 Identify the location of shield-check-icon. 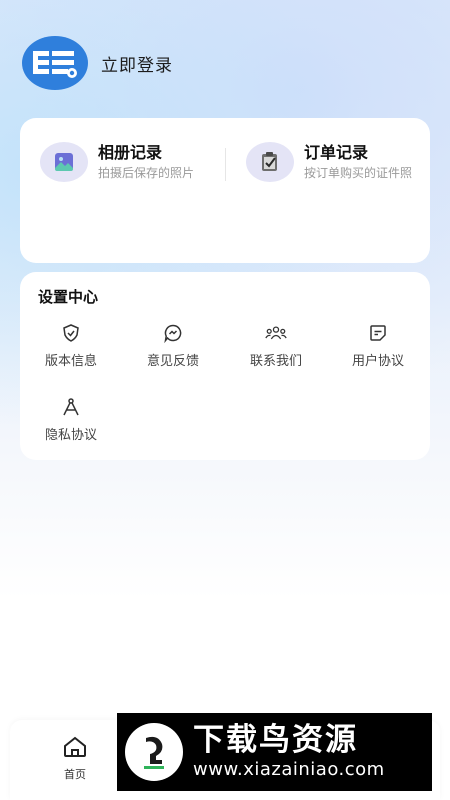
(71, 333).